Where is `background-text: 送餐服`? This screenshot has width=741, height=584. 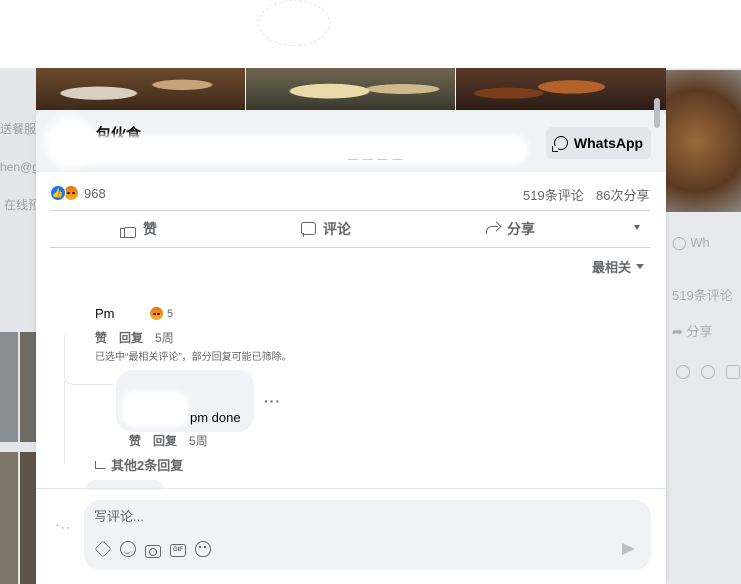 background-text: 送餐服 is located at coordinates (18, 129).